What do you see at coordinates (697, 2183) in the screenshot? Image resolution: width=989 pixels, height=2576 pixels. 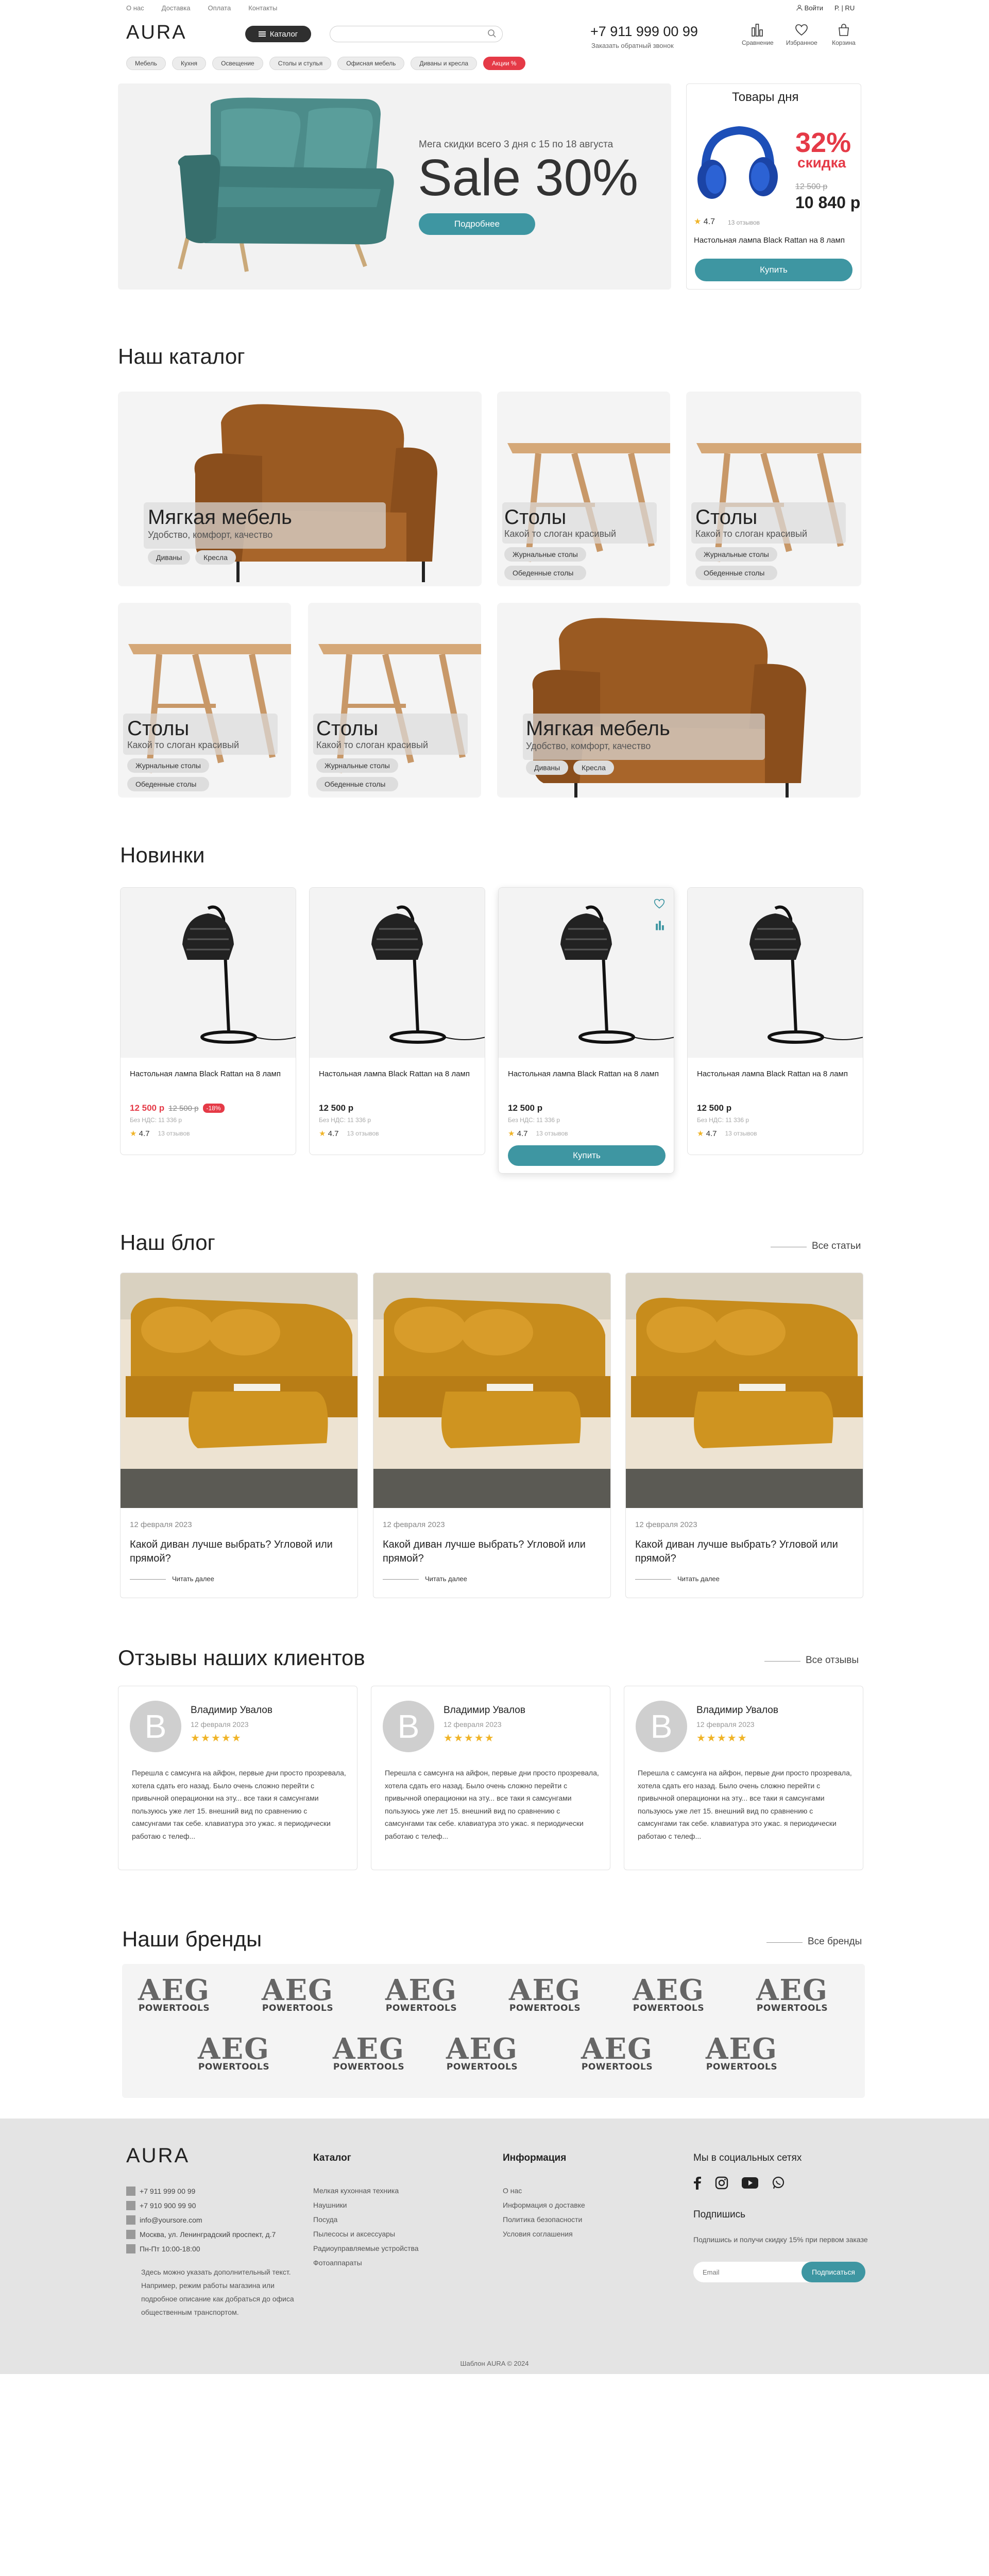 I see `facebook-icon` at bounding box center [697, 2183].